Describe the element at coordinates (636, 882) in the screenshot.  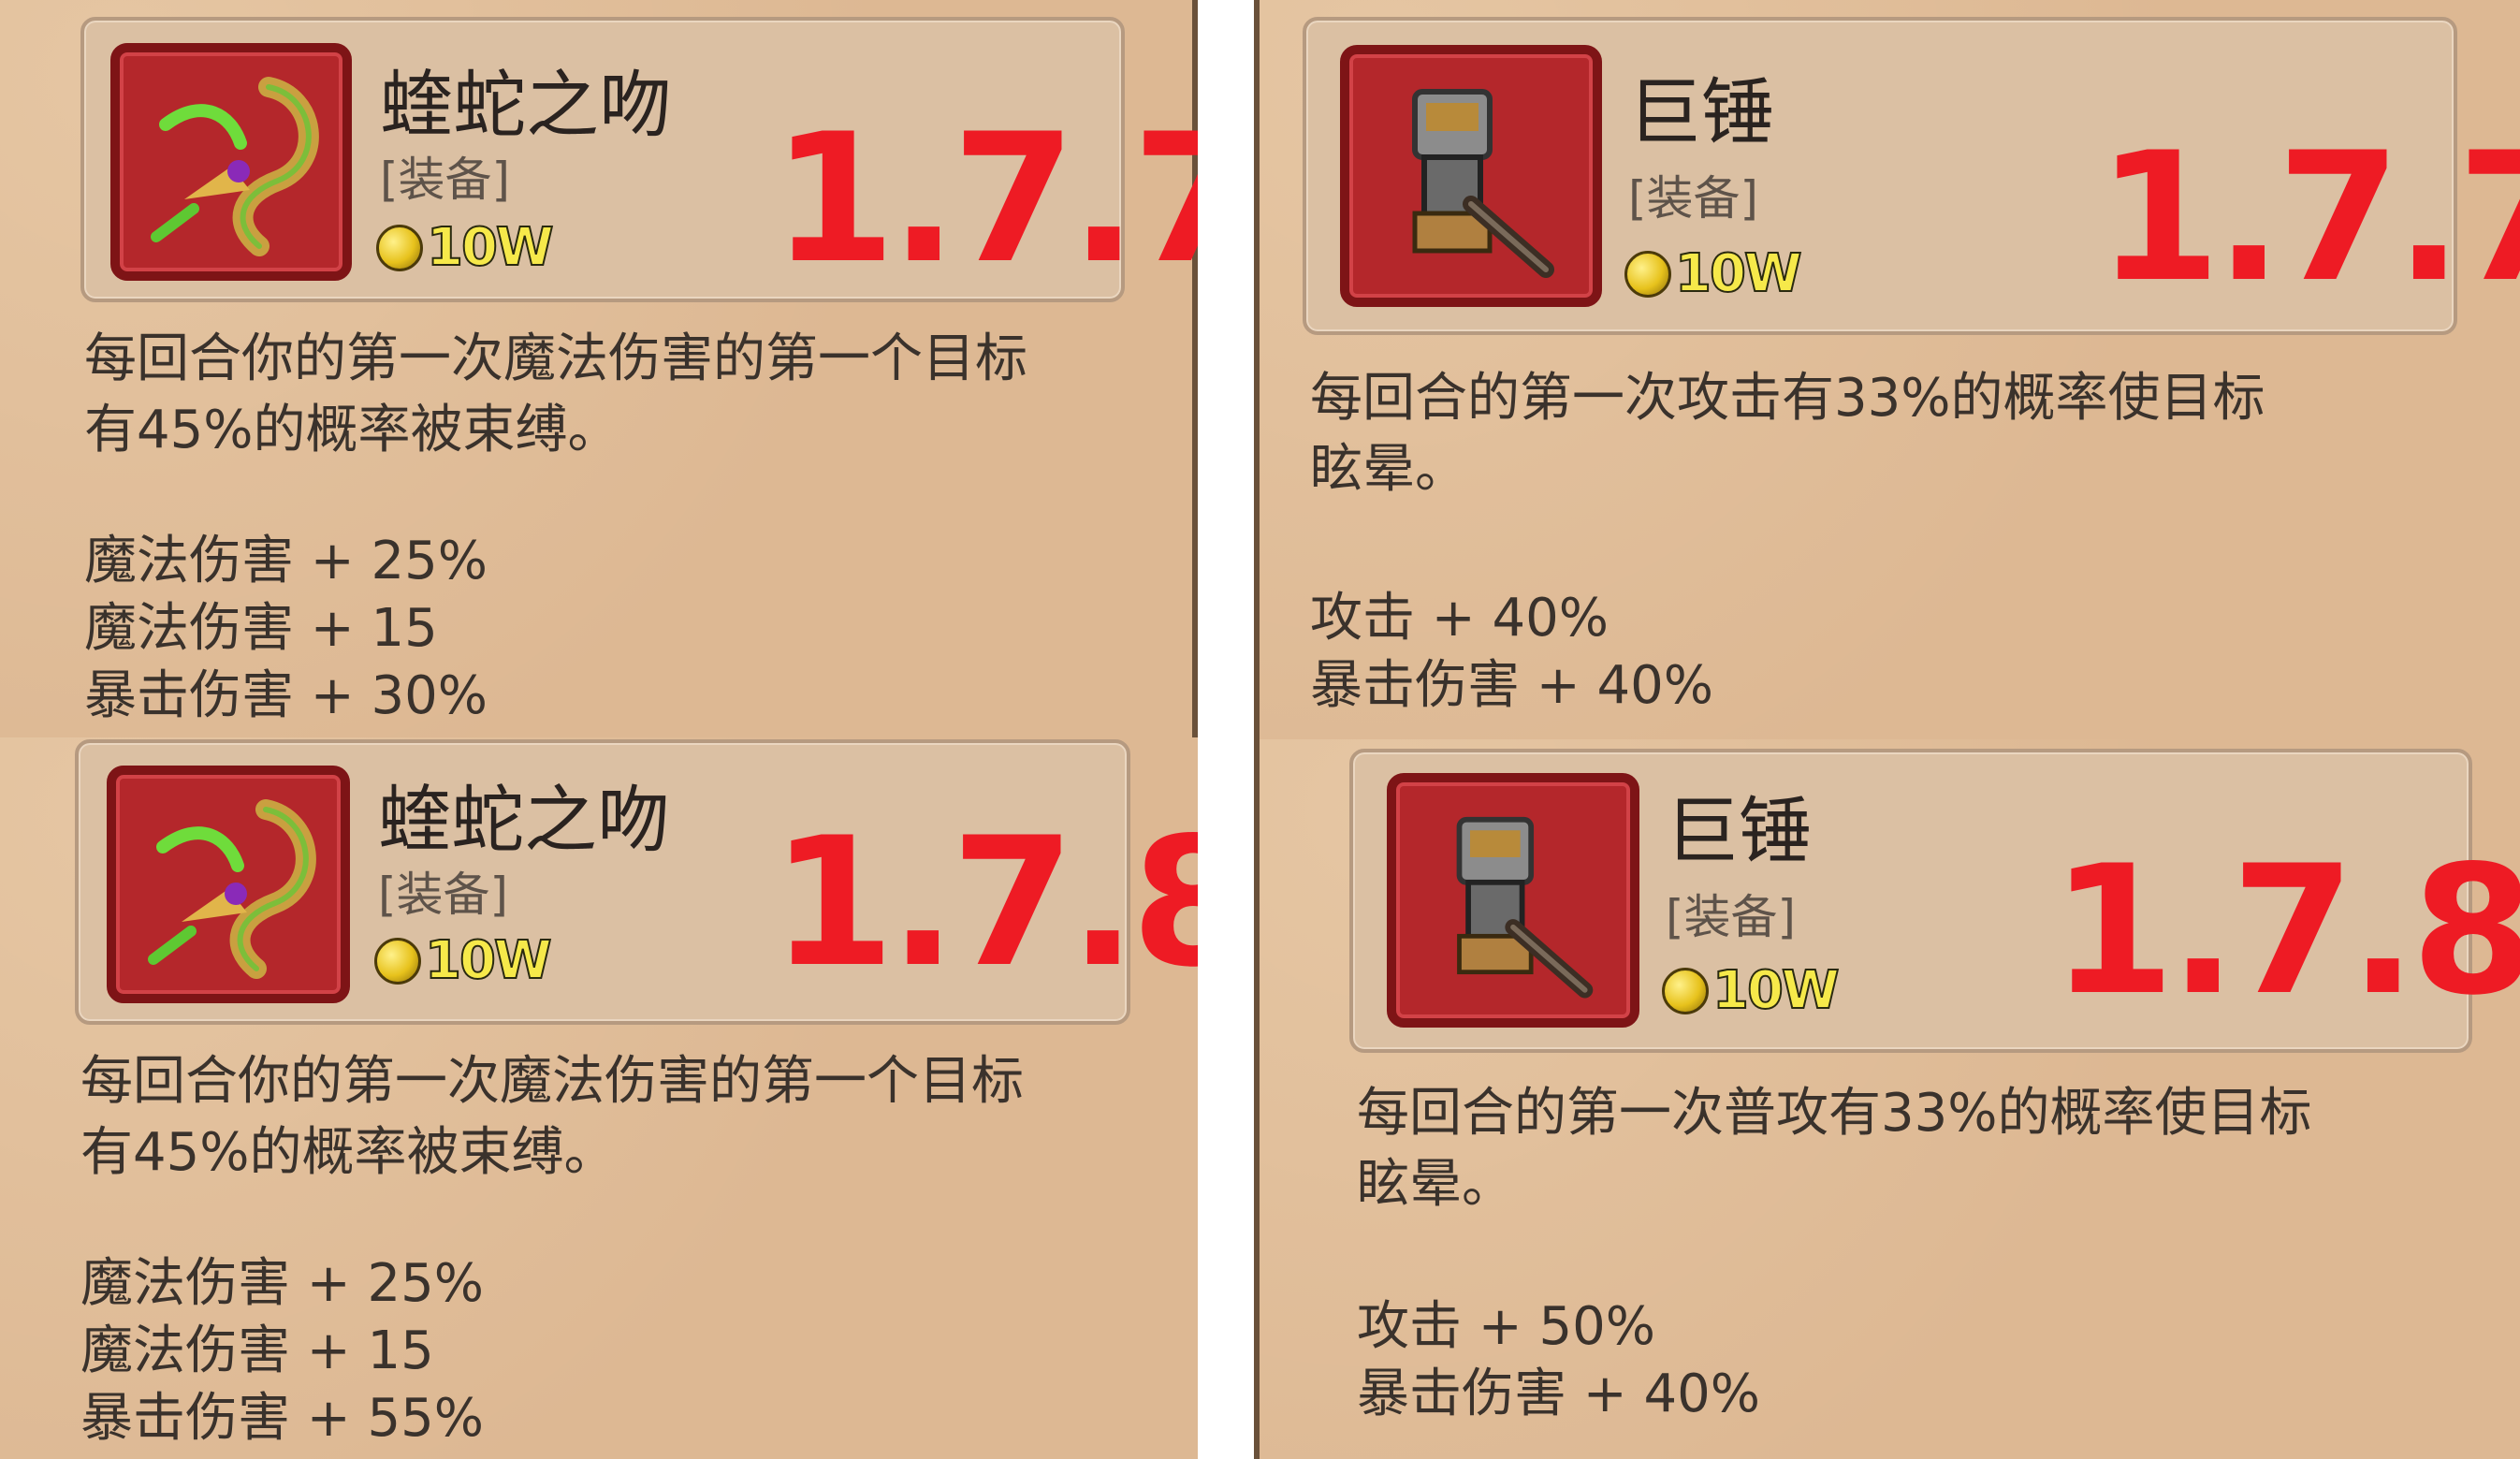
I see `item-header-card: 蝰蛇之吻 [装备] 10W 1.7.8` at that location.